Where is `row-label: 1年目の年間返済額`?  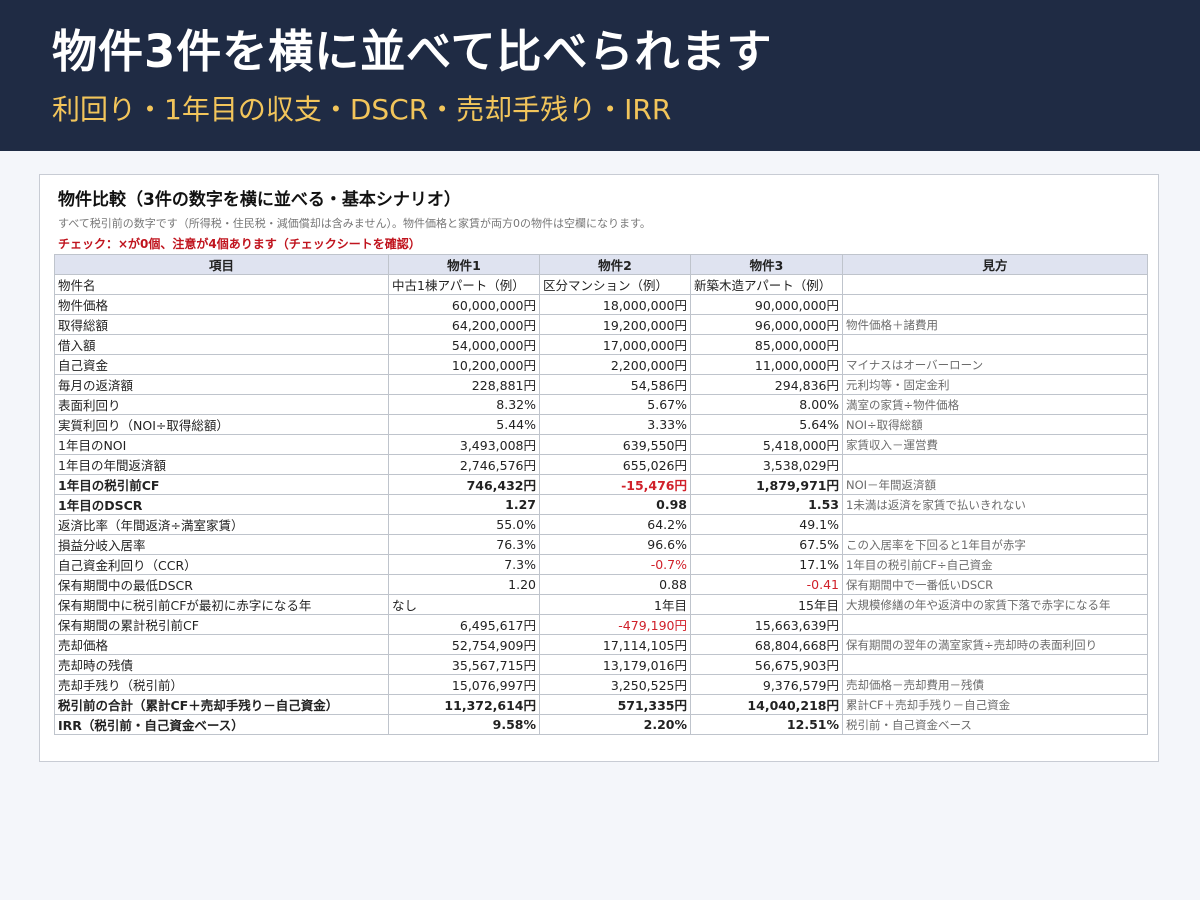
row-label: 1年目の年間返済額 is located at coordinates (221, 464).